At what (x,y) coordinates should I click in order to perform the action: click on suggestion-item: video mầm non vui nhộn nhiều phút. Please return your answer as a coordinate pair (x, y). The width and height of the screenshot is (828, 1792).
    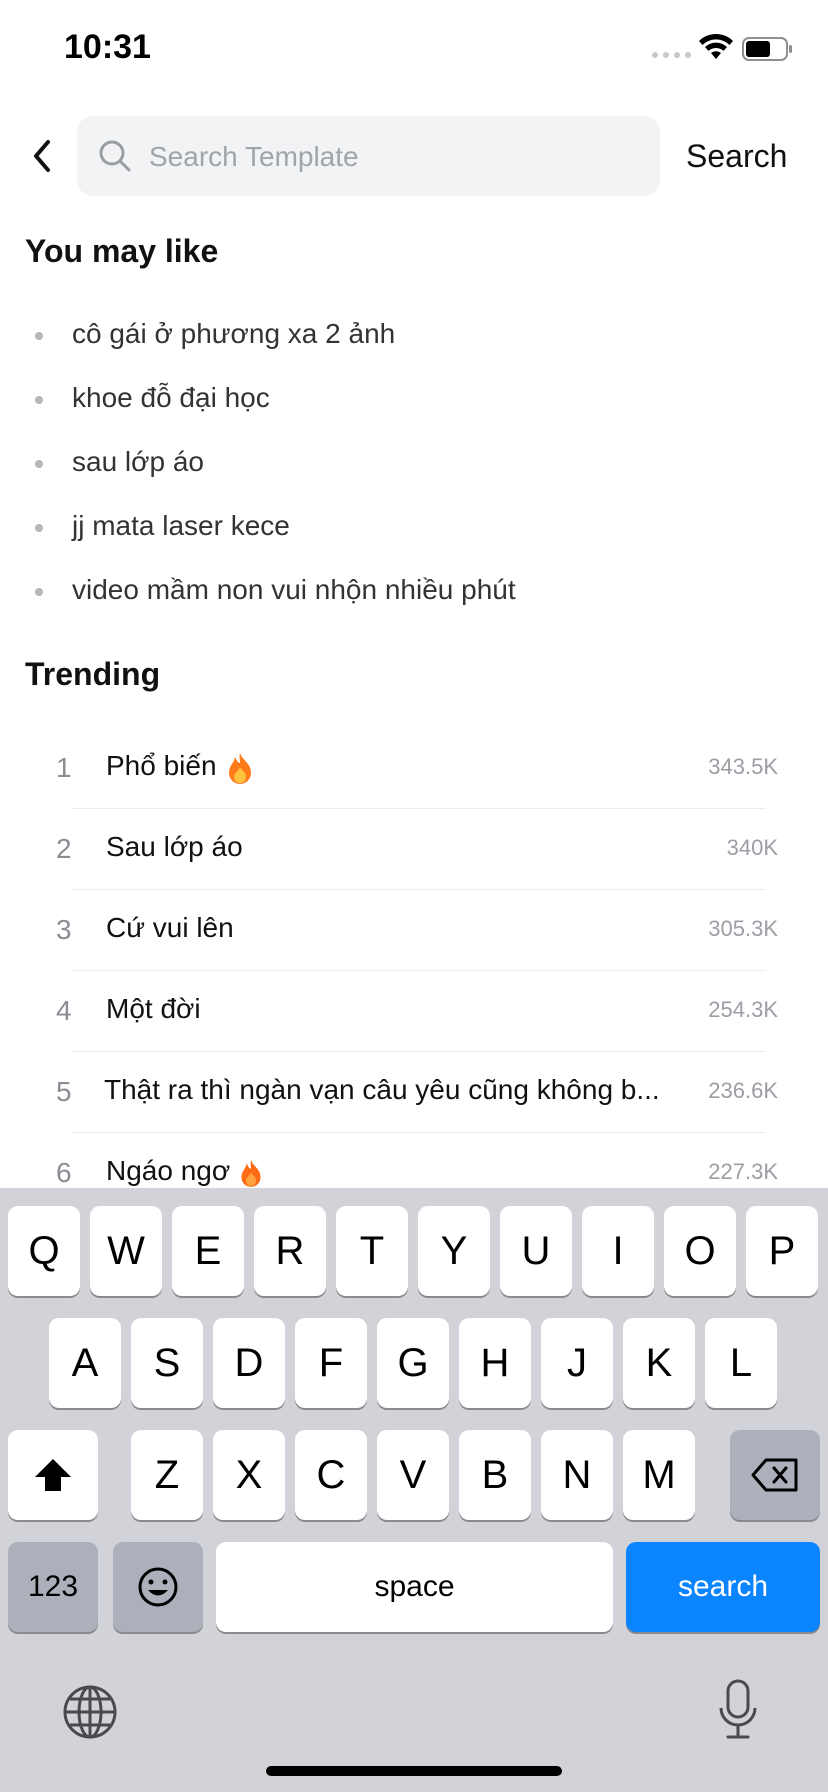
    Looking at the image, I should click on (414, 591).